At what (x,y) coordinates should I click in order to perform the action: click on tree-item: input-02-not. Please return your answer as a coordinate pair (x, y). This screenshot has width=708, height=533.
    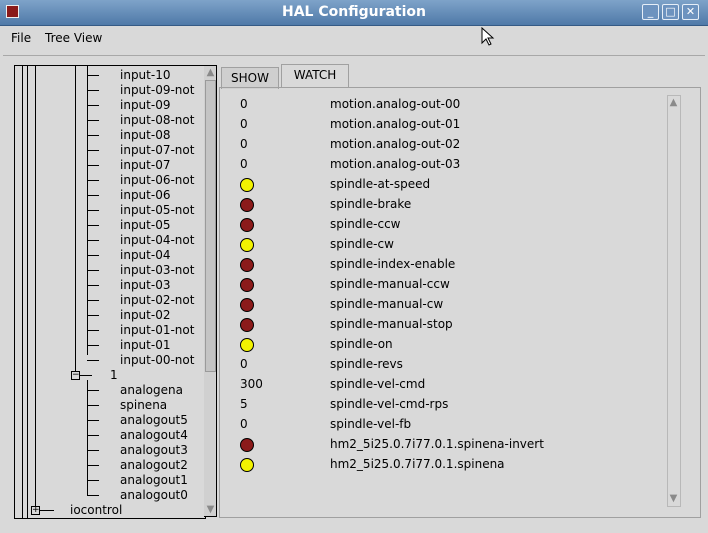
    Looking at the image, I should click on (157, 300).